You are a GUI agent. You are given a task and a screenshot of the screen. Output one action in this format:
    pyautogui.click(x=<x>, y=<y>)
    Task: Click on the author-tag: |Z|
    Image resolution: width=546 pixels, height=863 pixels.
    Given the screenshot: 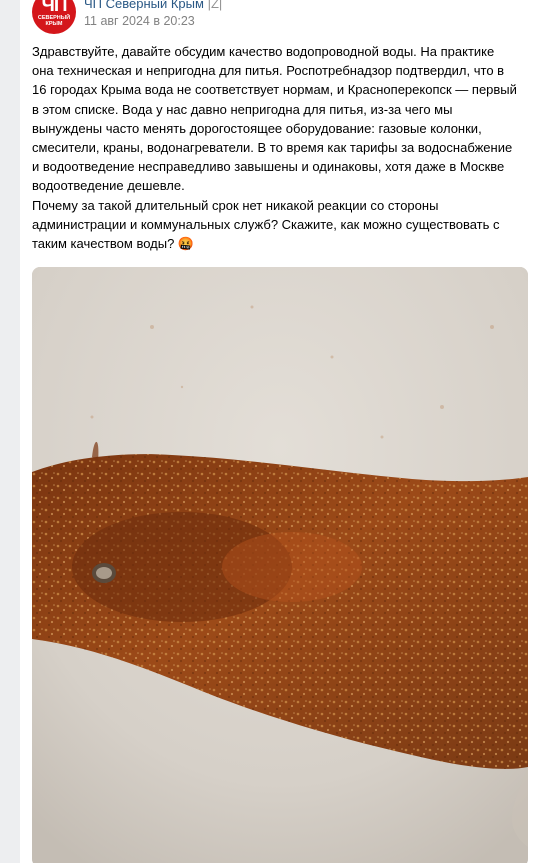 What is the action you would take?
    pyautogui.click(x=215, y=5)
    